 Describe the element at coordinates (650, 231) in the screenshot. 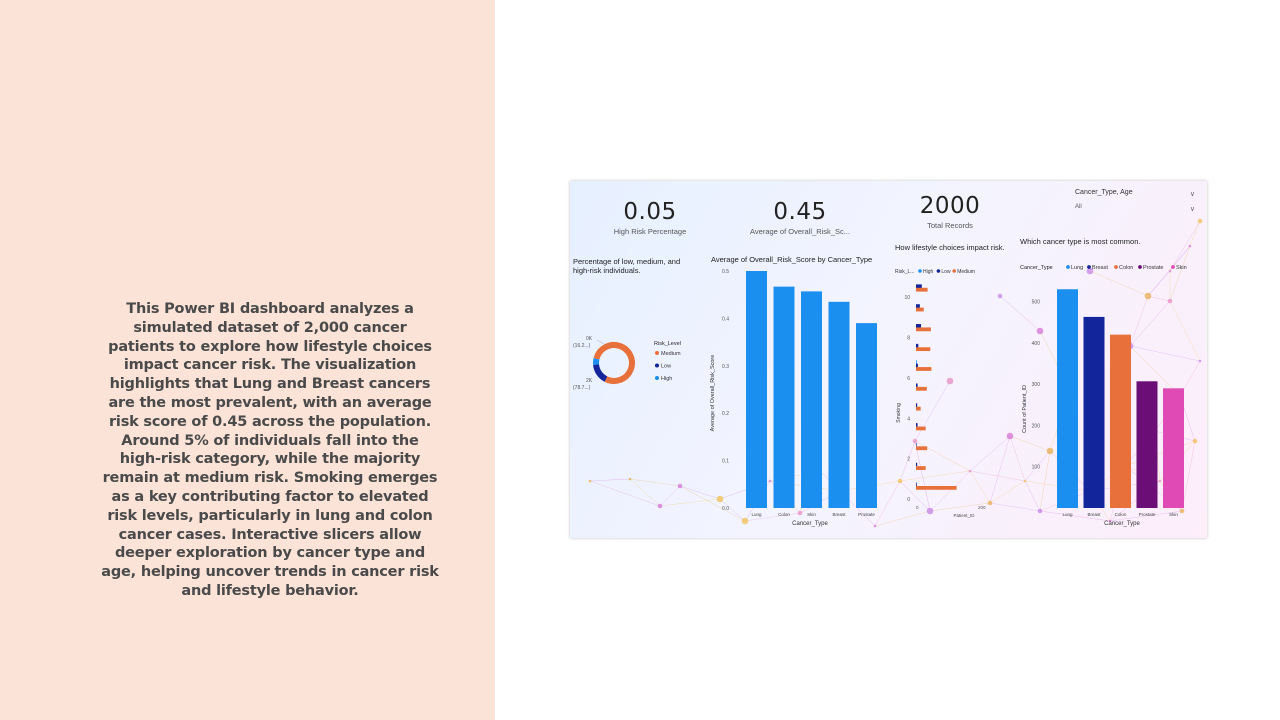

I see `kpi-label: High Risk Percentage` at that location.